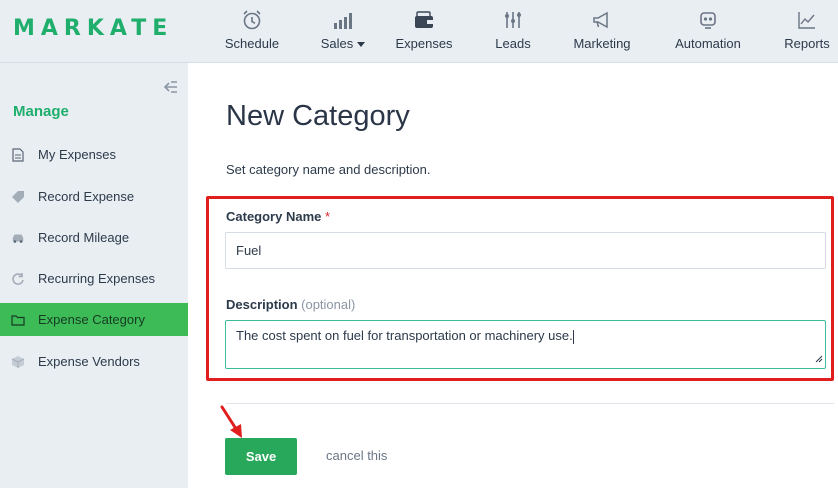 This screenshot has width=838, height=488. Describe the element at coordinates (819, 358) in the screenshot. I see `resize-handle-icon` at that location.